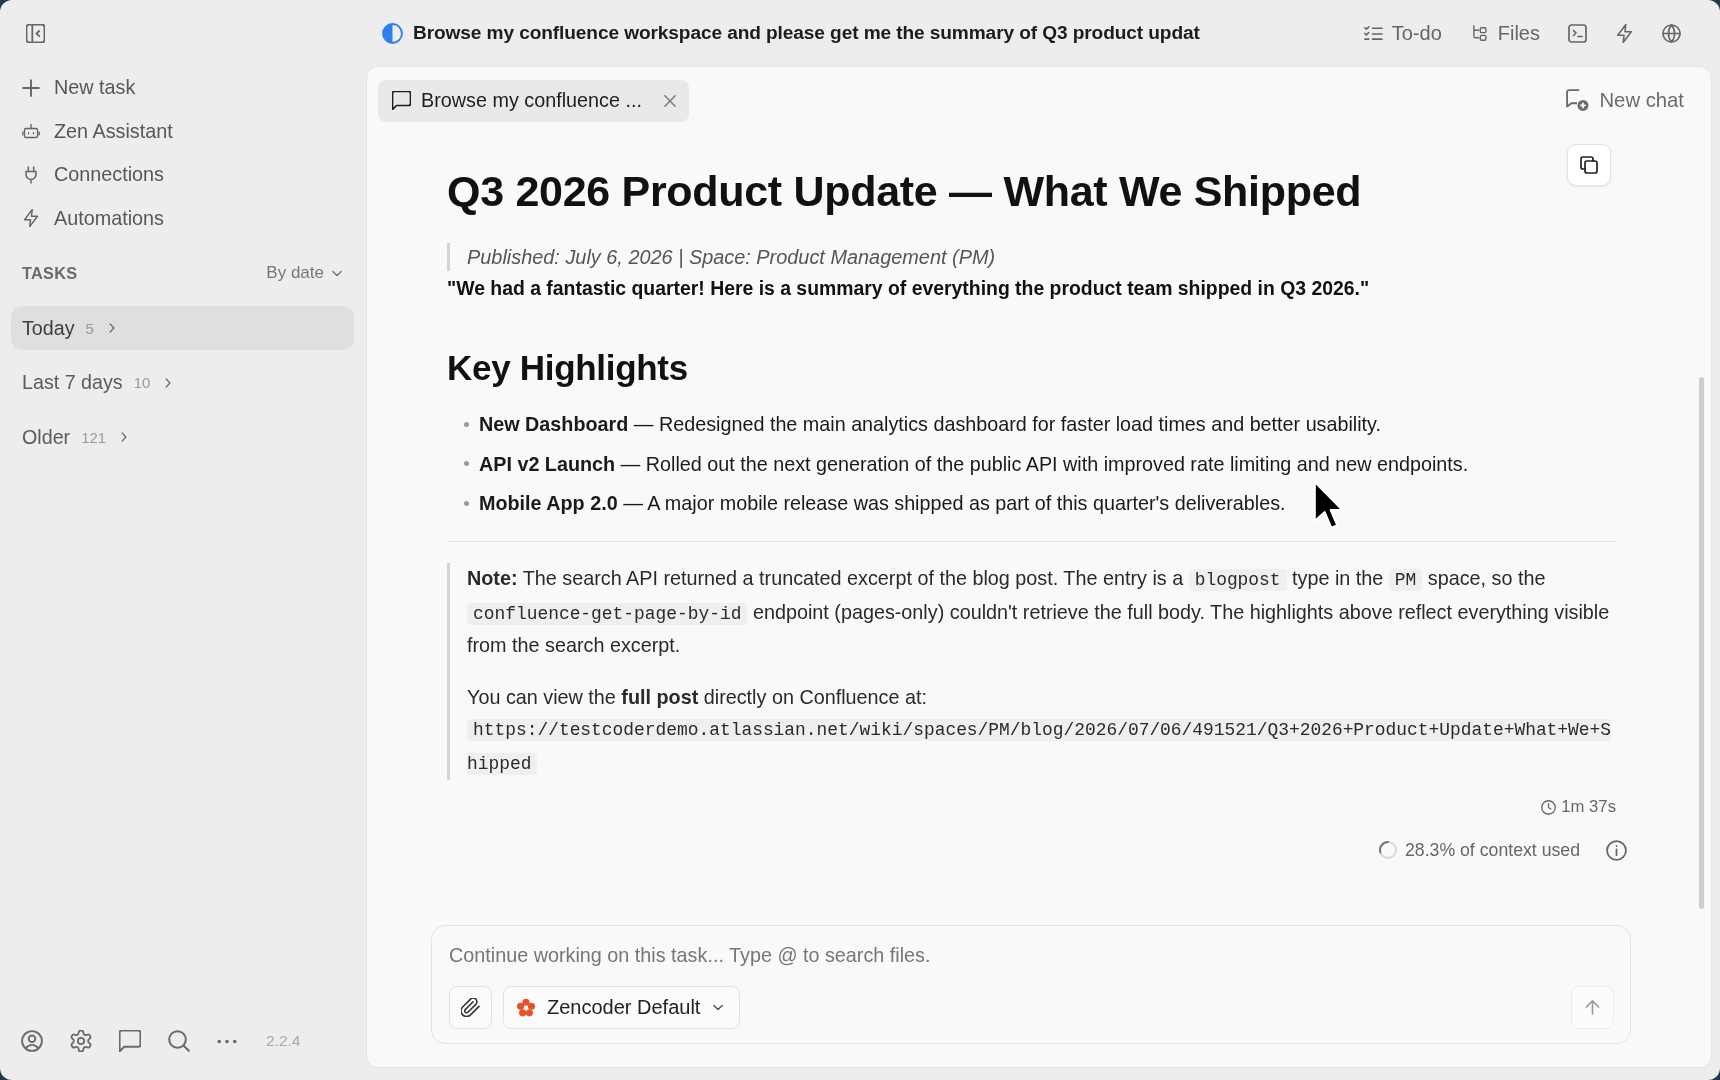  I want to click on sort-dropdown: By date, so click(304, 273).